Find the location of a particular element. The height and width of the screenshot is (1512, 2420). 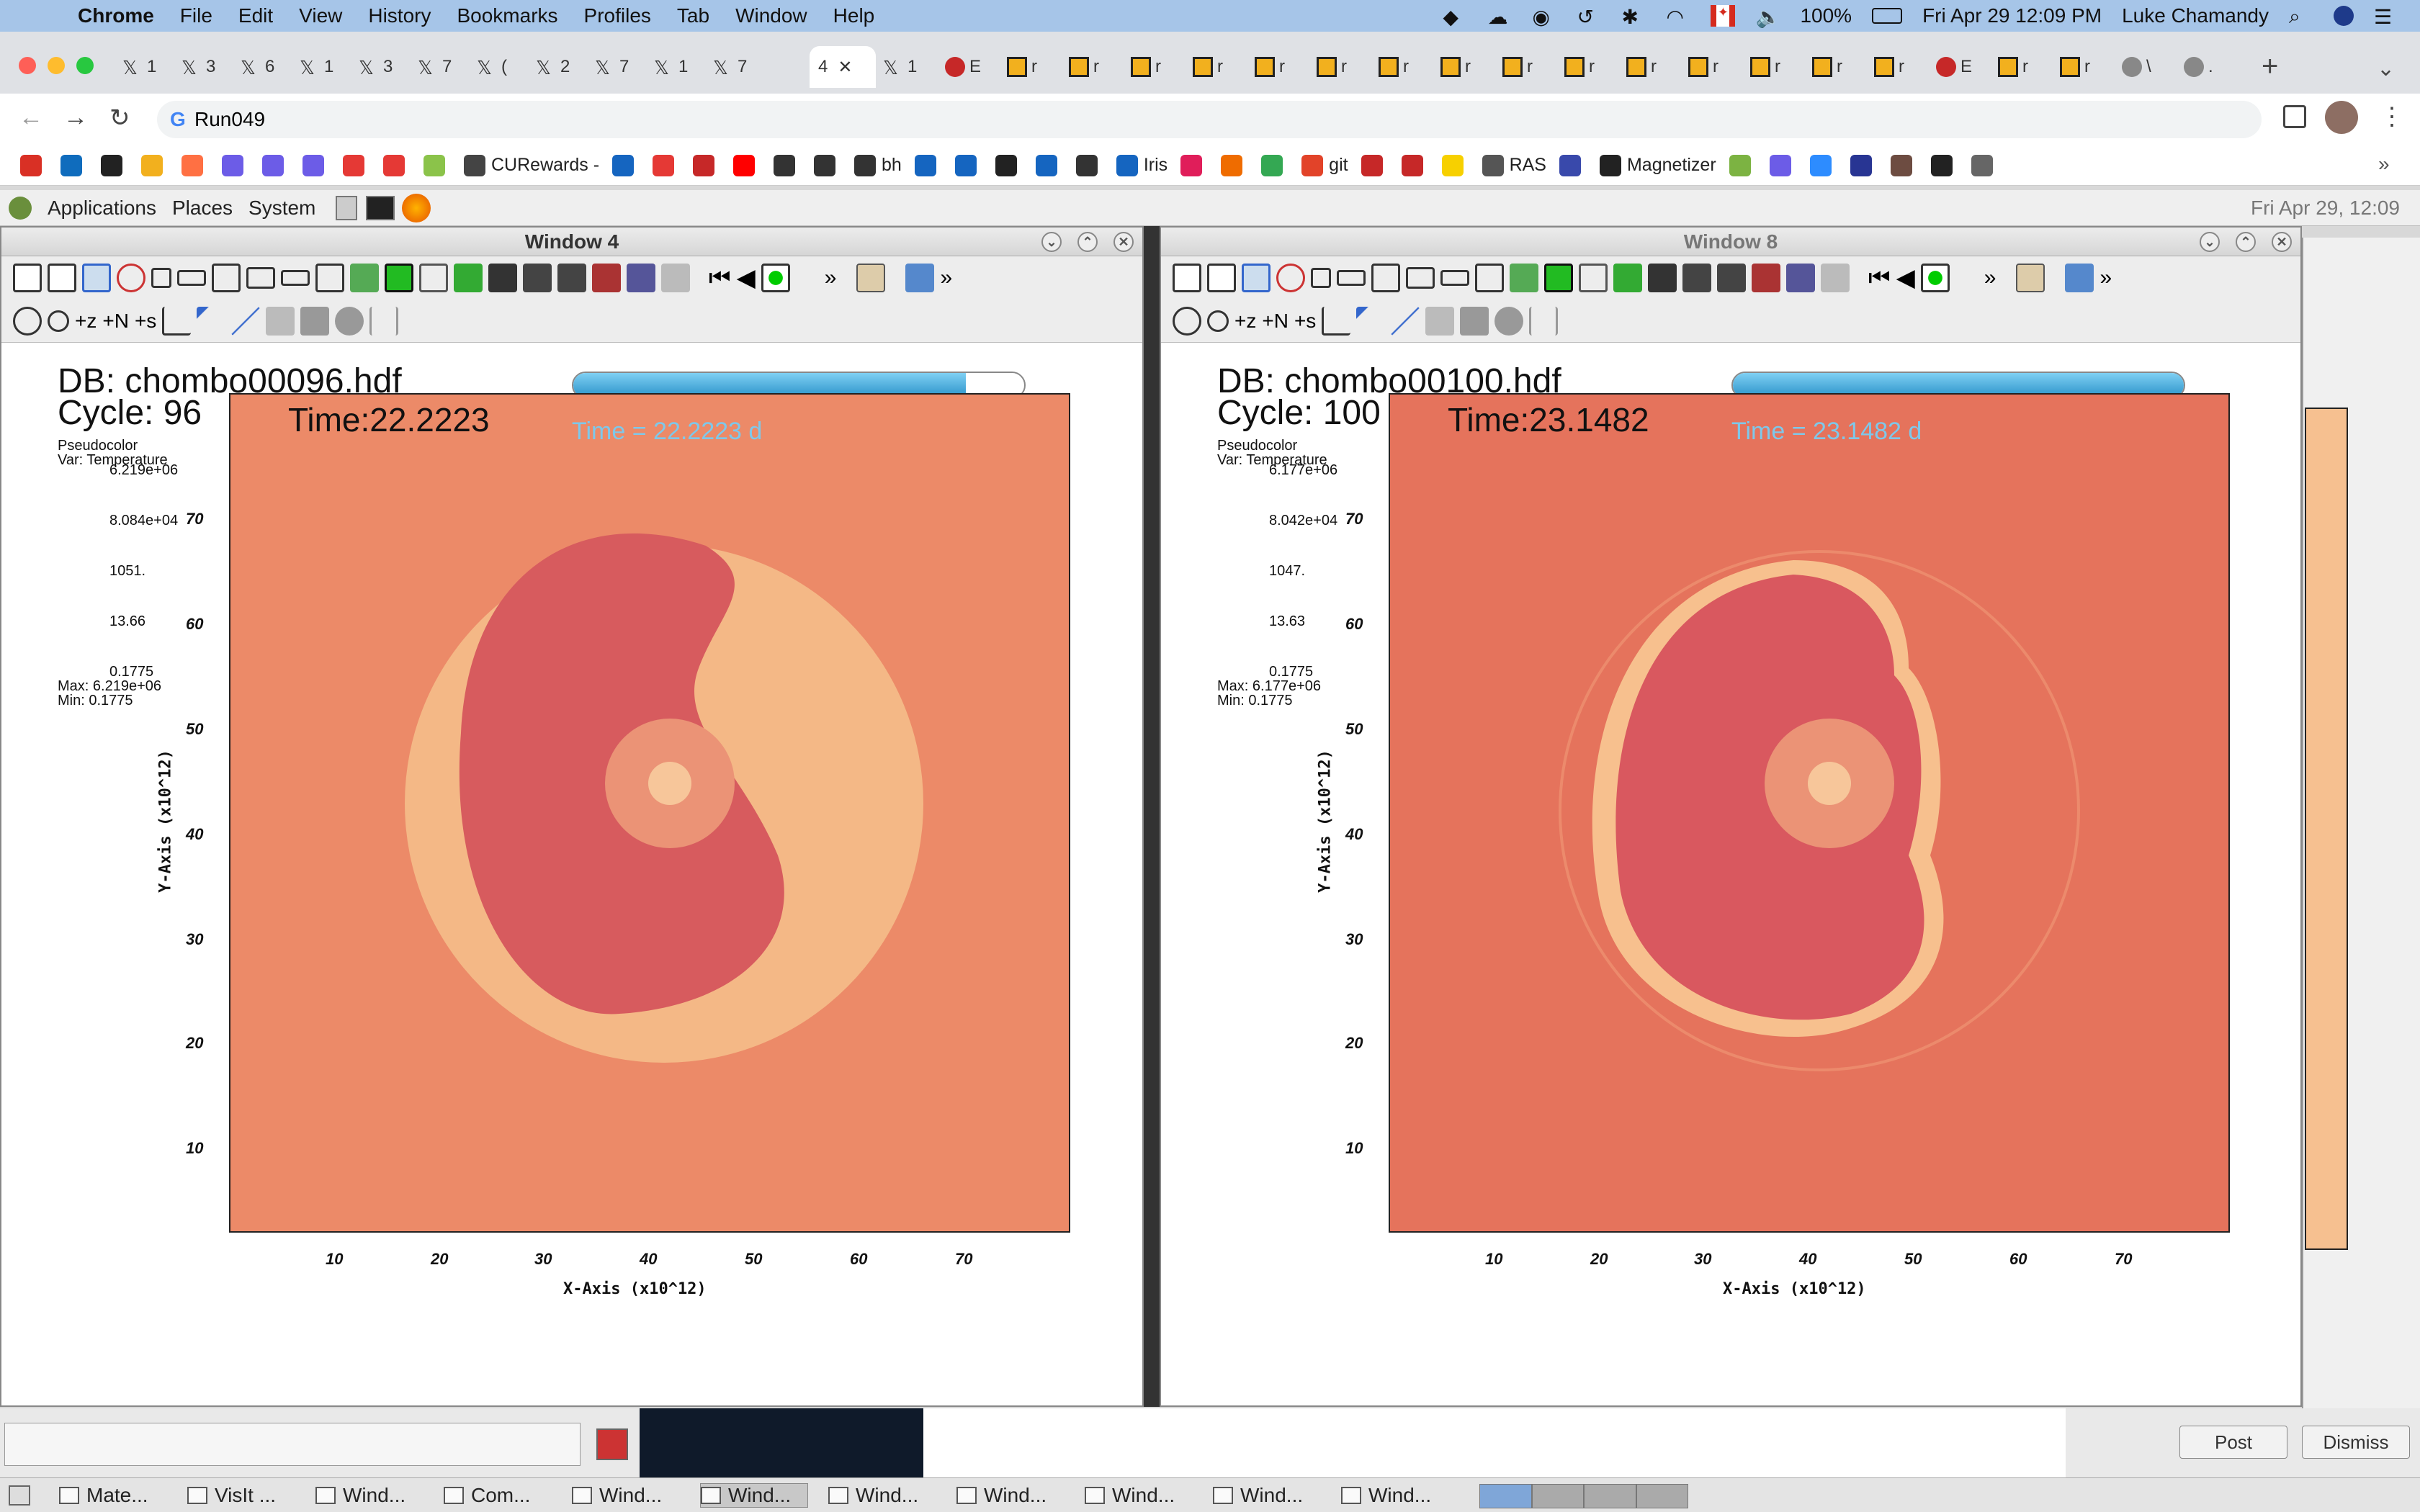

forward-icon: → is located at coordinates (75, 118).